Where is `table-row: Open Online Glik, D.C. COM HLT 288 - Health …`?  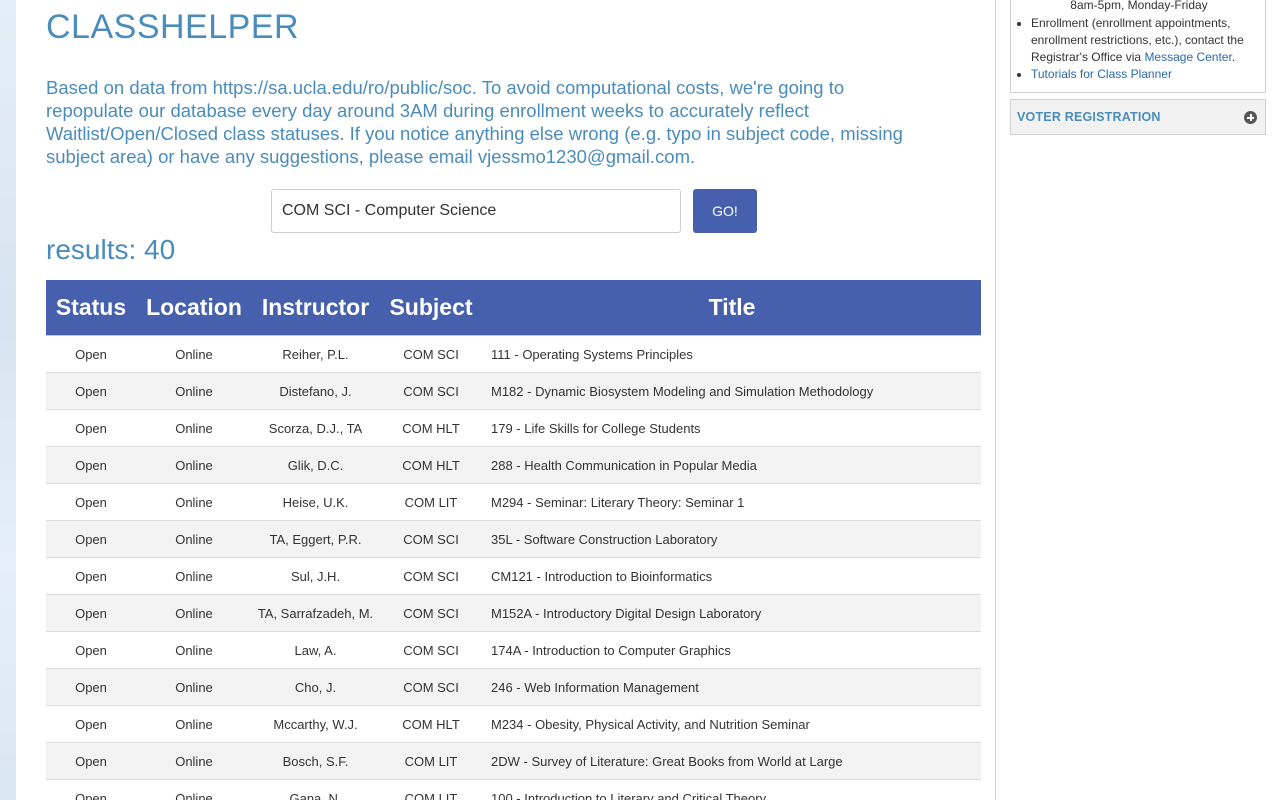 table-row: Open Online Glik, D.C. COM HLT 288 - Health … is located at coordinates (513, 465).